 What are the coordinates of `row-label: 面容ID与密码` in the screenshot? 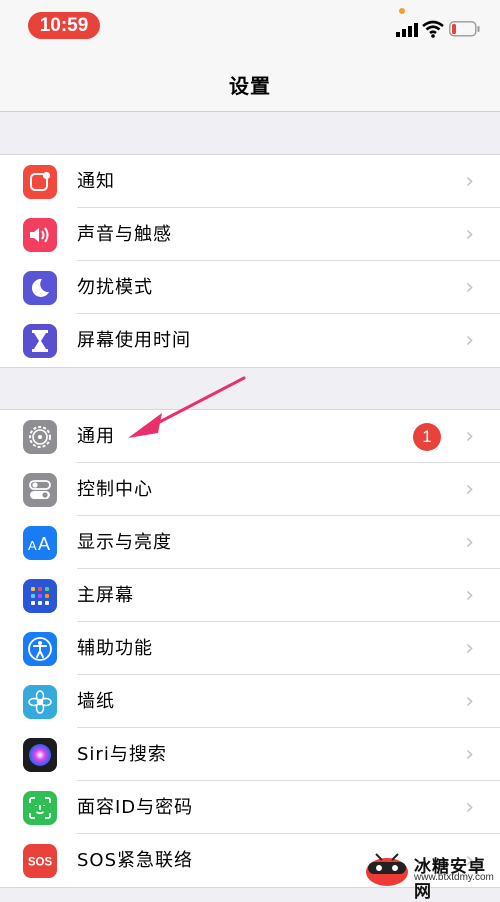 It's located at (135, 807).